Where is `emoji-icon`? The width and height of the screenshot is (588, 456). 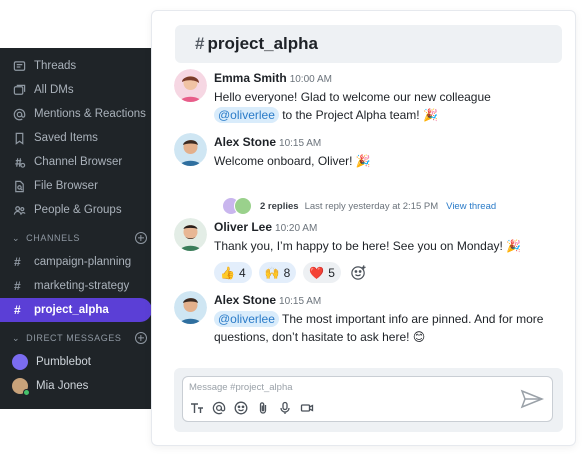 emoji-icon is located at coordinates (240, 407).